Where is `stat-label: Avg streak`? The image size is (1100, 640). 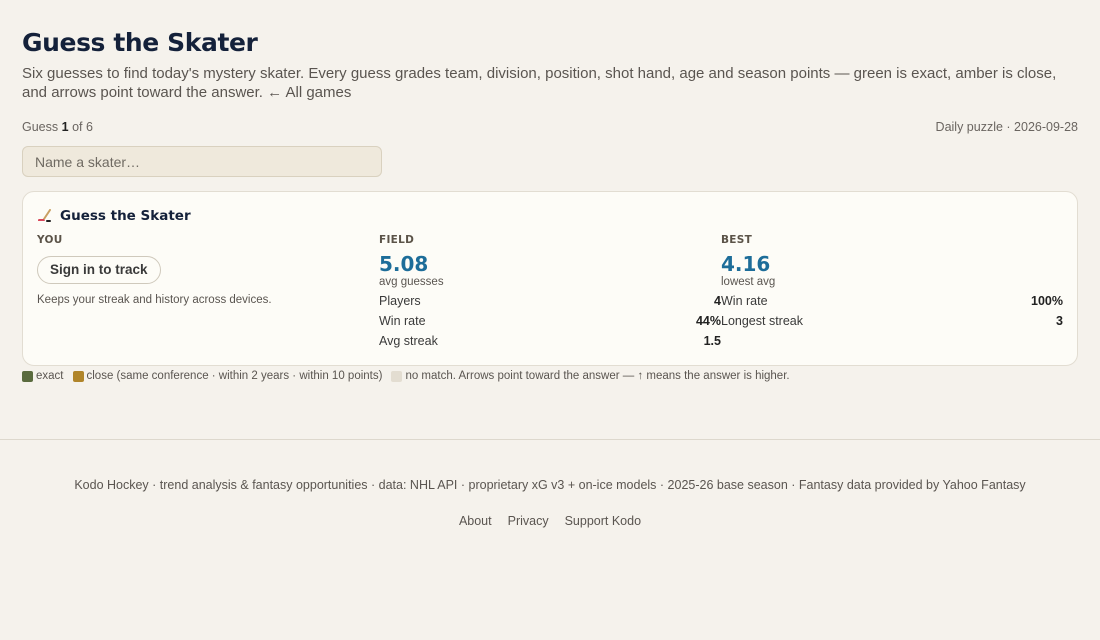
stat-label: Avg streak is located at coordinates (408, 341).